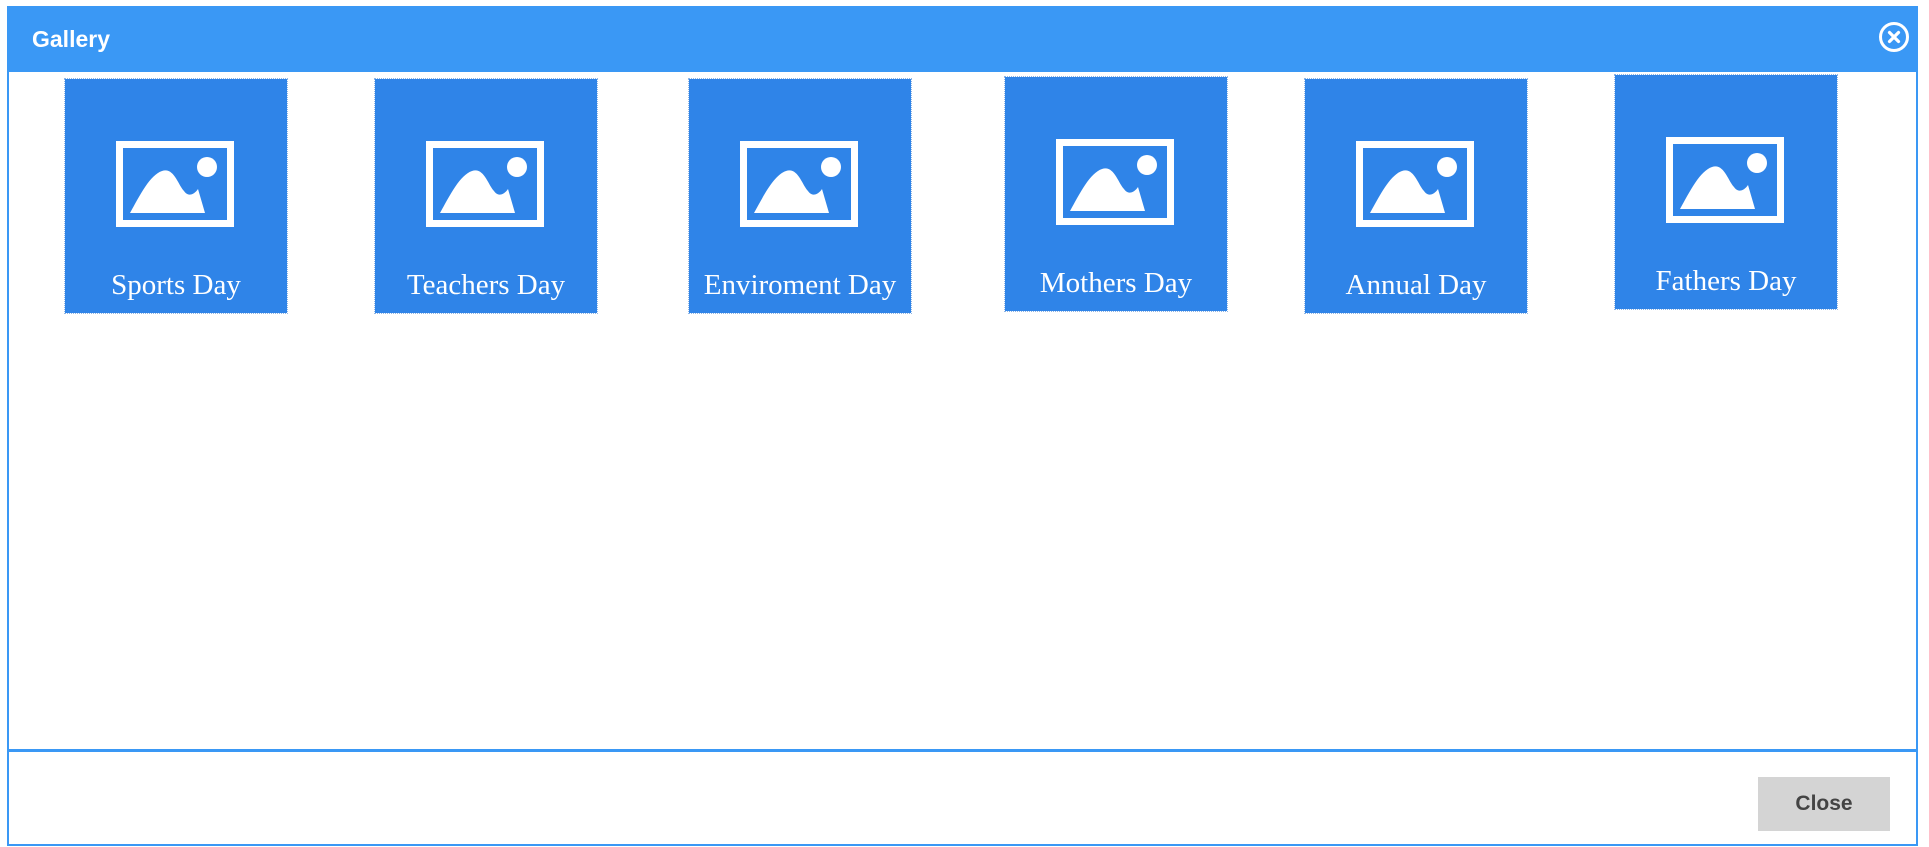 Image resolution: width=1929 pixels, height=847 pixels. I want to click on dialog-footer: Close, so click(962, 797).